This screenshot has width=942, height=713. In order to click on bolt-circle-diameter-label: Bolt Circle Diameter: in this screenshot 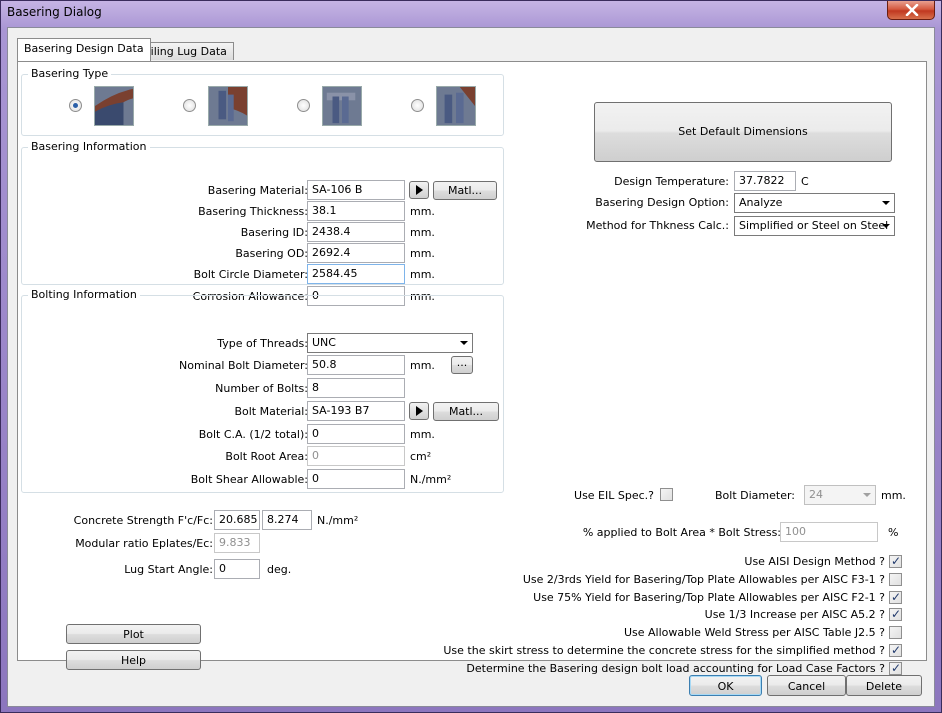, I will do `click(250, 274)`.